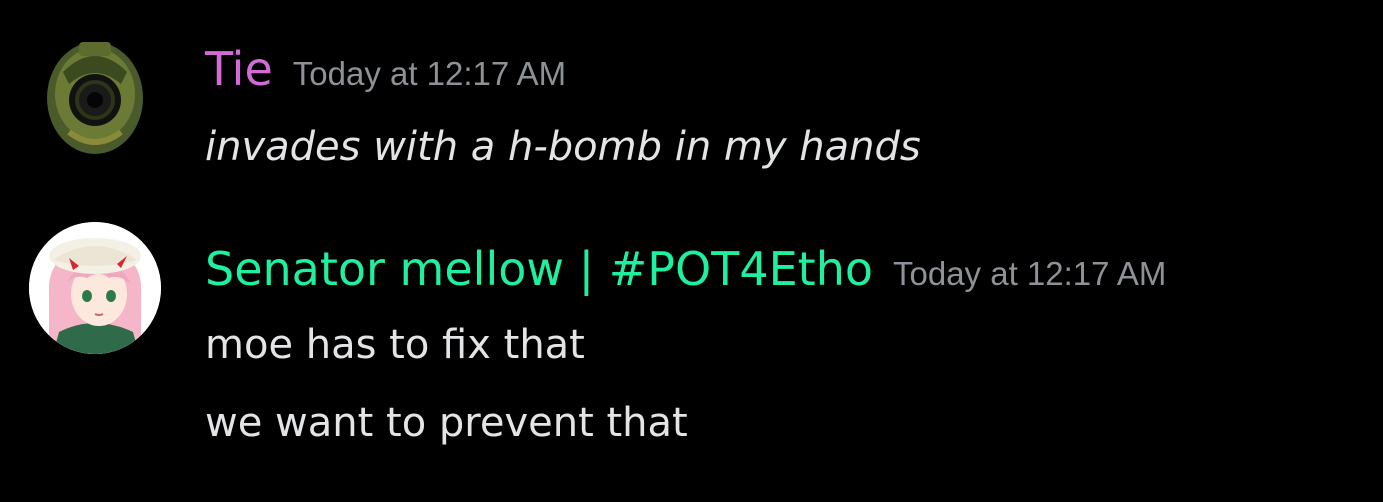 The width and height of the screenshot is (1383, 502). Describe the element at coordinates (446, 423) in the screenshot. I see `message-text: we want to prevent that` at that location.